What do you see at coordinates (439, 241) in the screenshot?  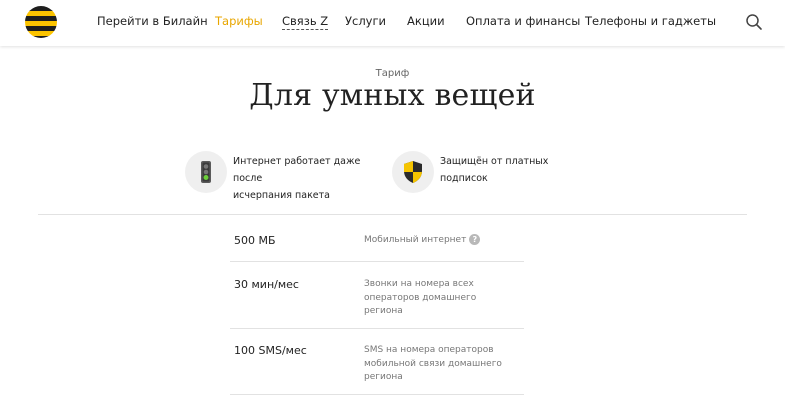 I see `param-desc: Мобильный интернет?` at bounding box center [439, 241].